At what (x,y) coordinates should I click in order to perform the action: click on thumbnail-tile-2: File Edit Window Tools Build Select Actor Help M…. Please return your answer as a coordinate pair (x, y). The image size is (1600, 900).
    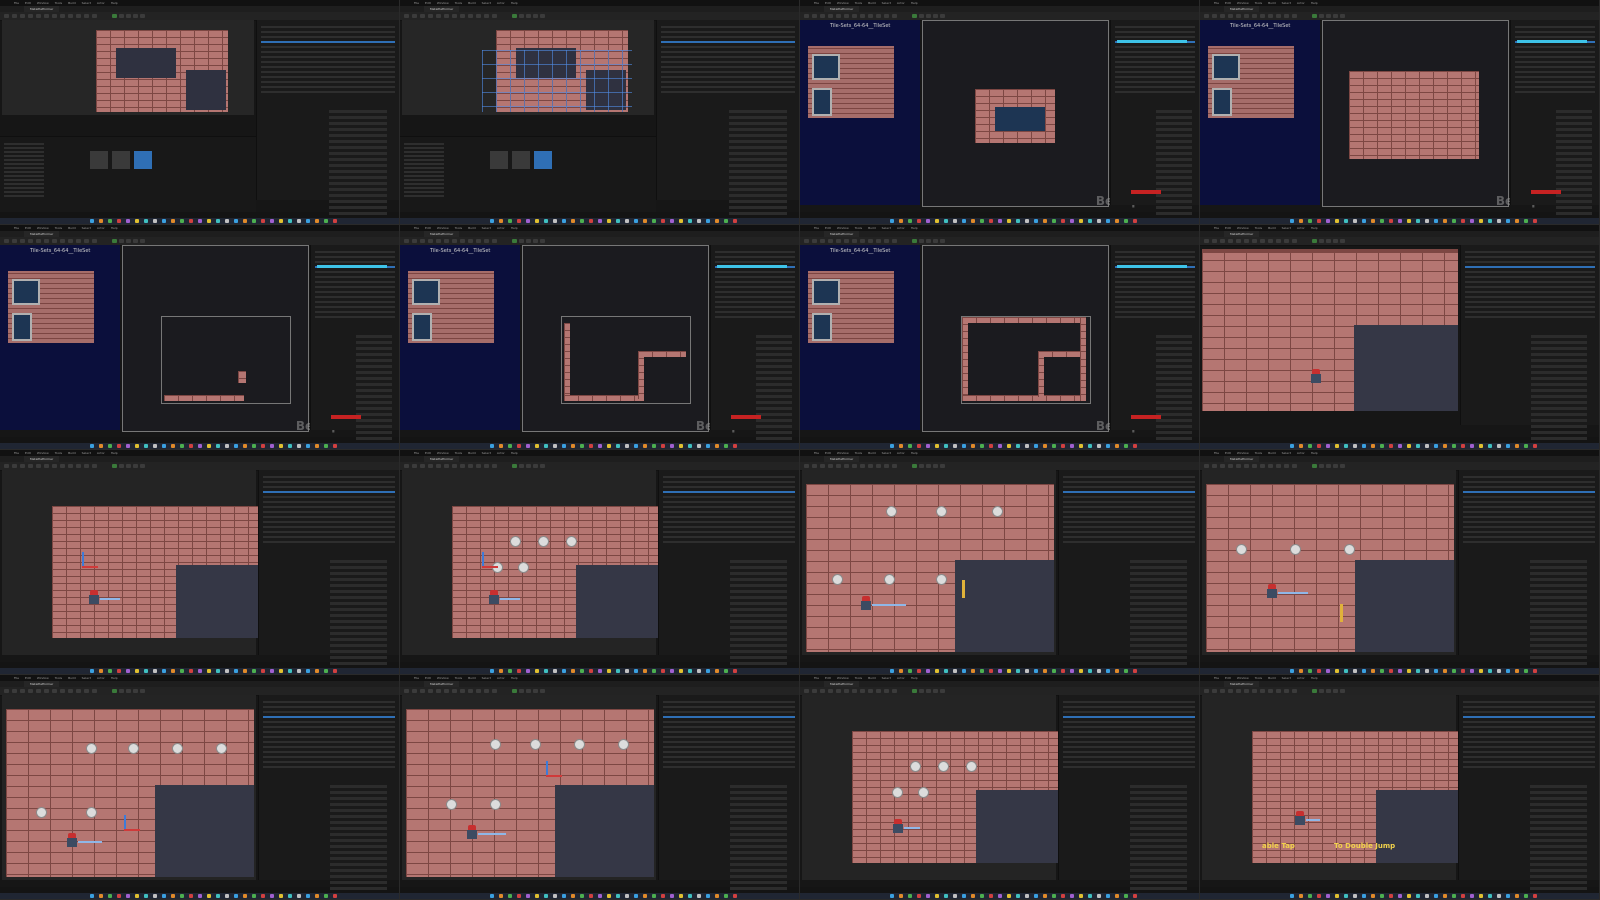
    Looking at the image, I should click on (600, 112).